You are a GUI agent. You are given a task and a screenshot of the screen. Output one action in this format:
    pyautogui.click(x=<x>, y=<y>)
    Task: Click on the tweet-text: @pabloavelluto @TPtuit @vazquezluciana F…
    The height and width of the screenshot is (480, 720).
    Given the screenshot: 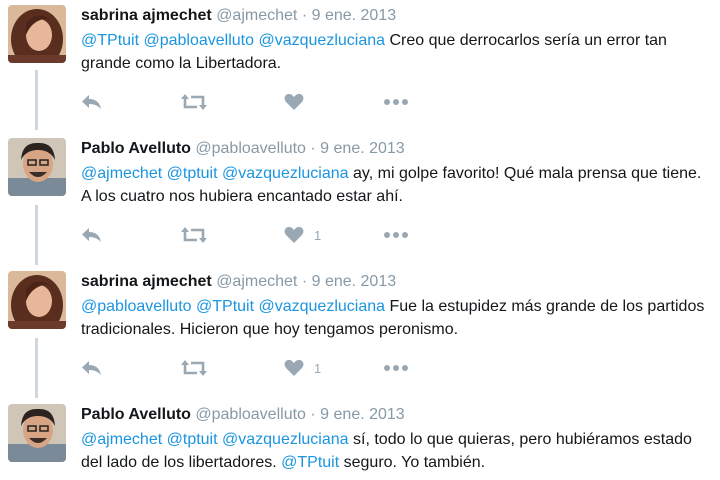 What is the action you would take?
    pyautogui.click(x=396, y=318)
    